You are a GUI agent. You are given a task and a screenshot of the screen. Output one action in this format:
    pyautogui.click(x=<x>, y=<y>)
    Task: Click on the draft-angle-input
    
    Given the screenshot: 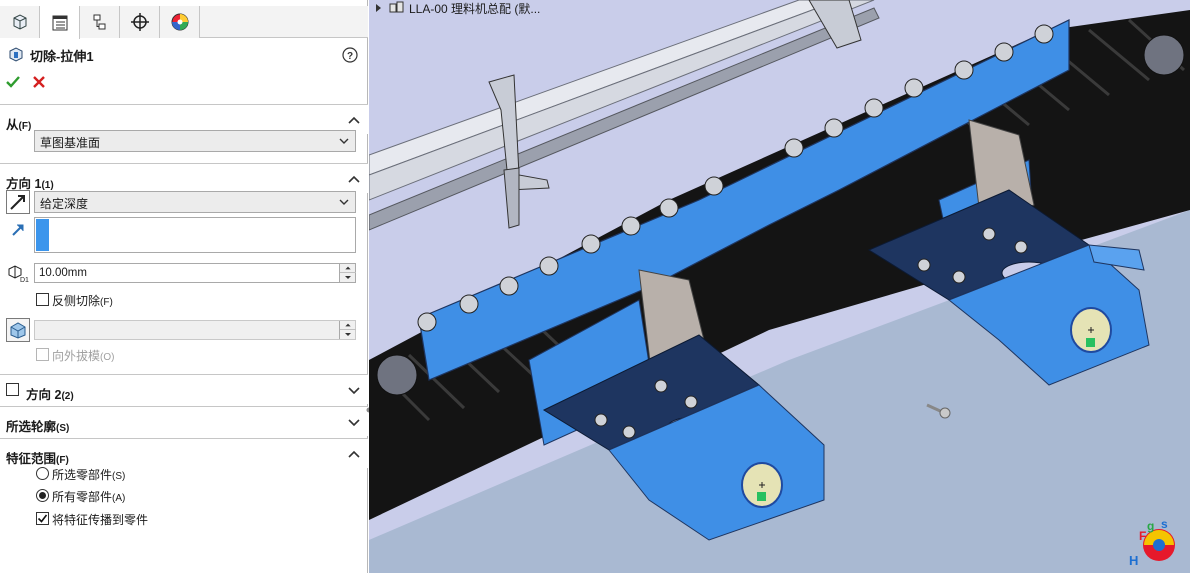 What is the action you would take?
    pyautogui.click(x=195, y=330)
    